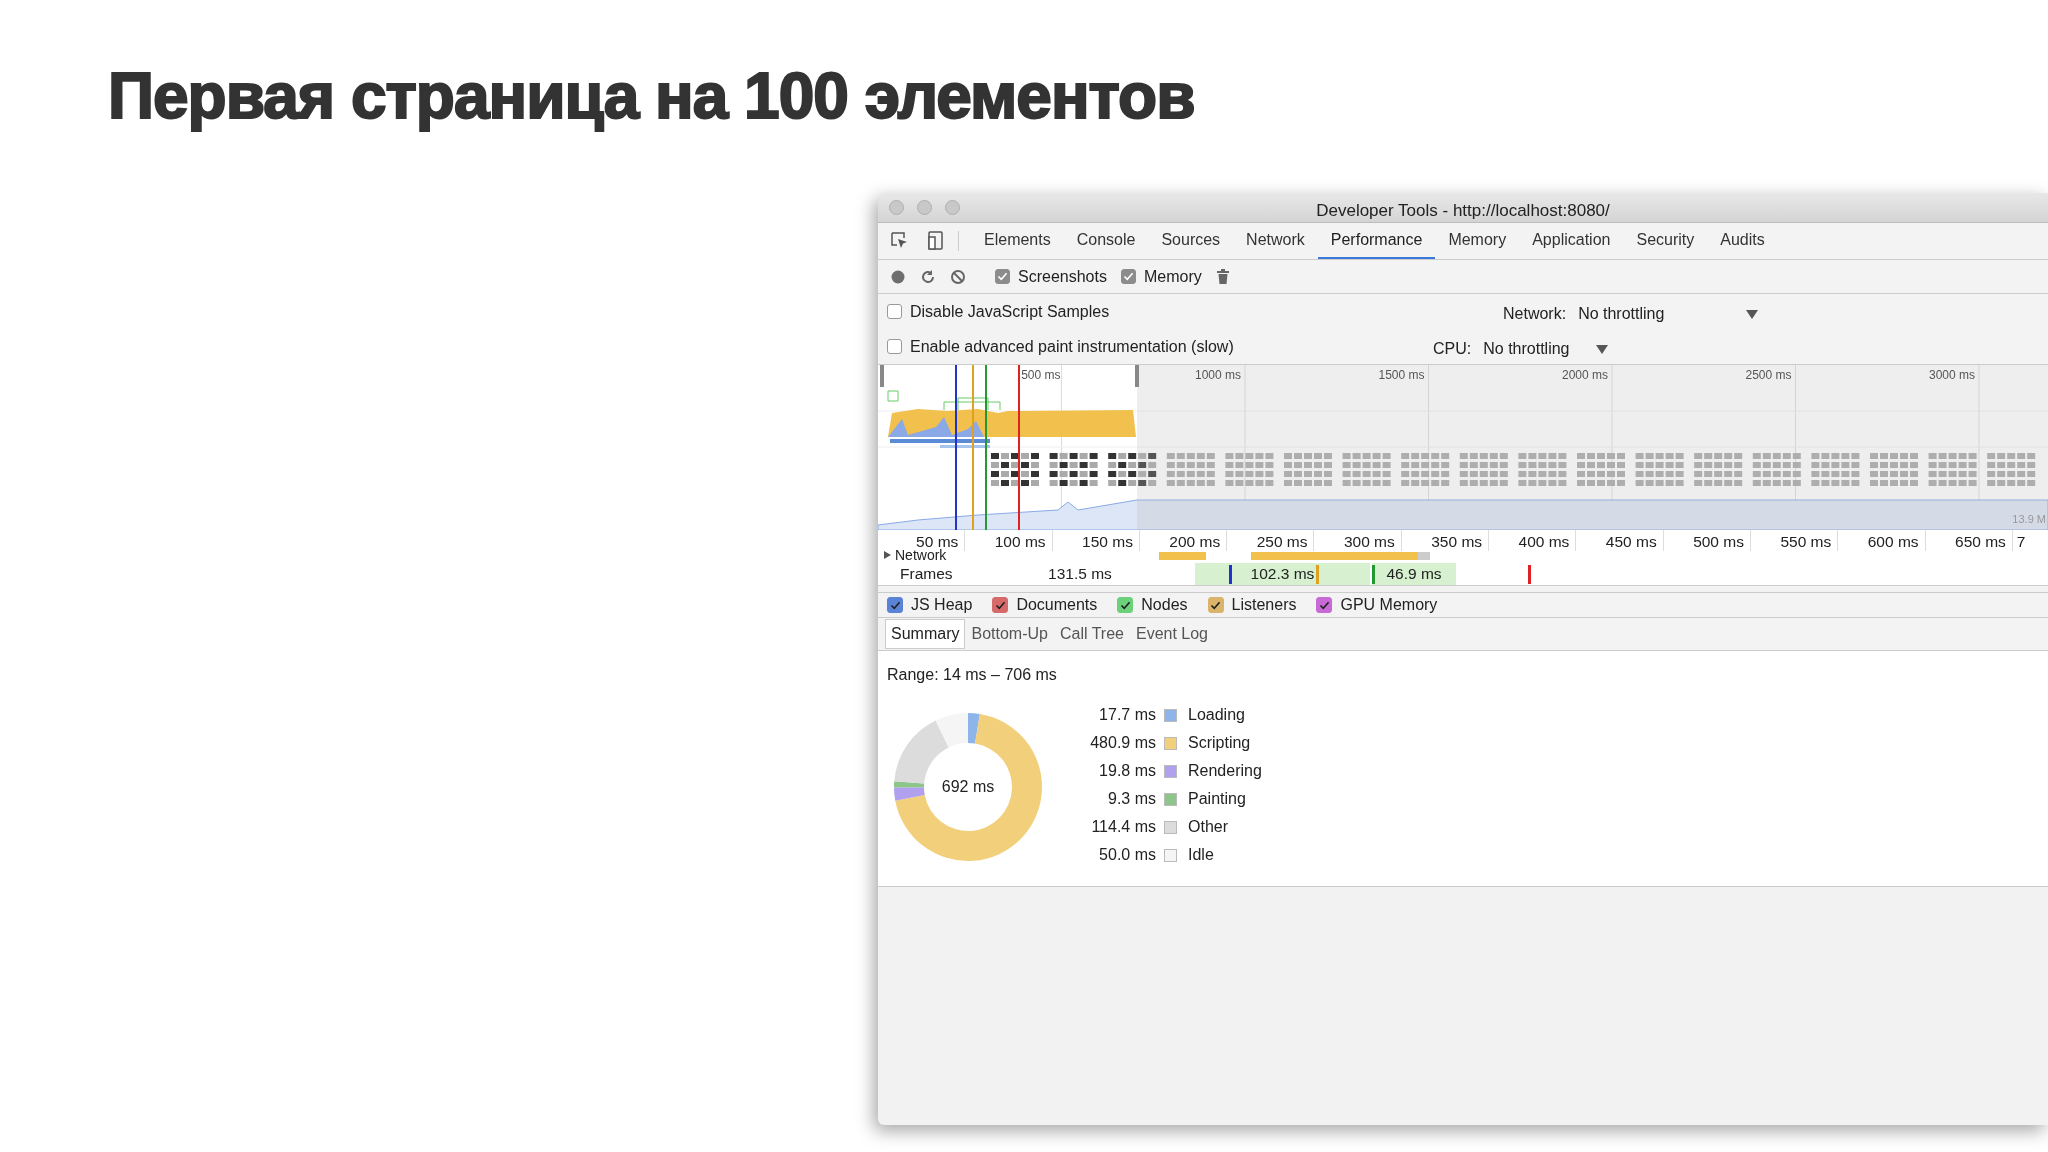 The image size is (2048, 1152). Describe the element at coordinates (1009, 634) in the screenshot. I see `details-tab: Bottom-Up` at that location.